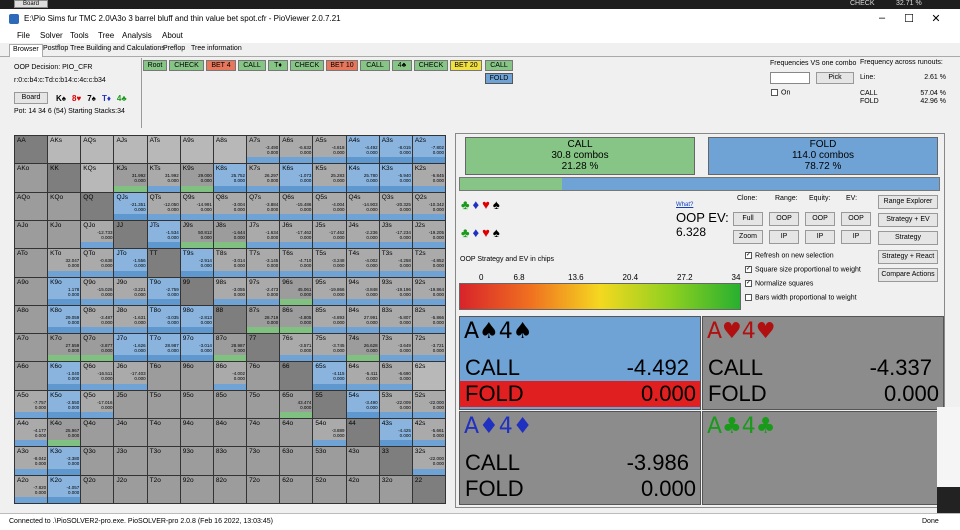 This screenshot has height=530, width=960. What do you see at coordinates (230, 461) in the screenshot?
I see `hand-cell: 83o` at bounding box center [230, 461].